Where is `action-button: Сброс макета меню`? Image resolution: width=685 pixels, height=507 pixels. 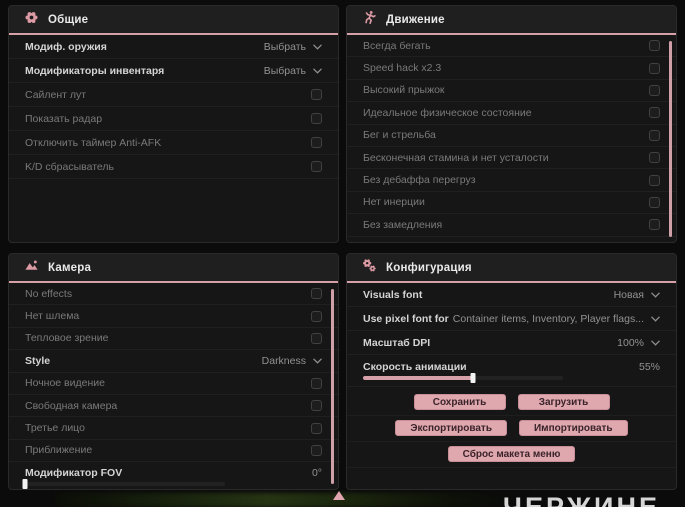 action-button: Сброс макета меню is located at coordinates (511, 454).